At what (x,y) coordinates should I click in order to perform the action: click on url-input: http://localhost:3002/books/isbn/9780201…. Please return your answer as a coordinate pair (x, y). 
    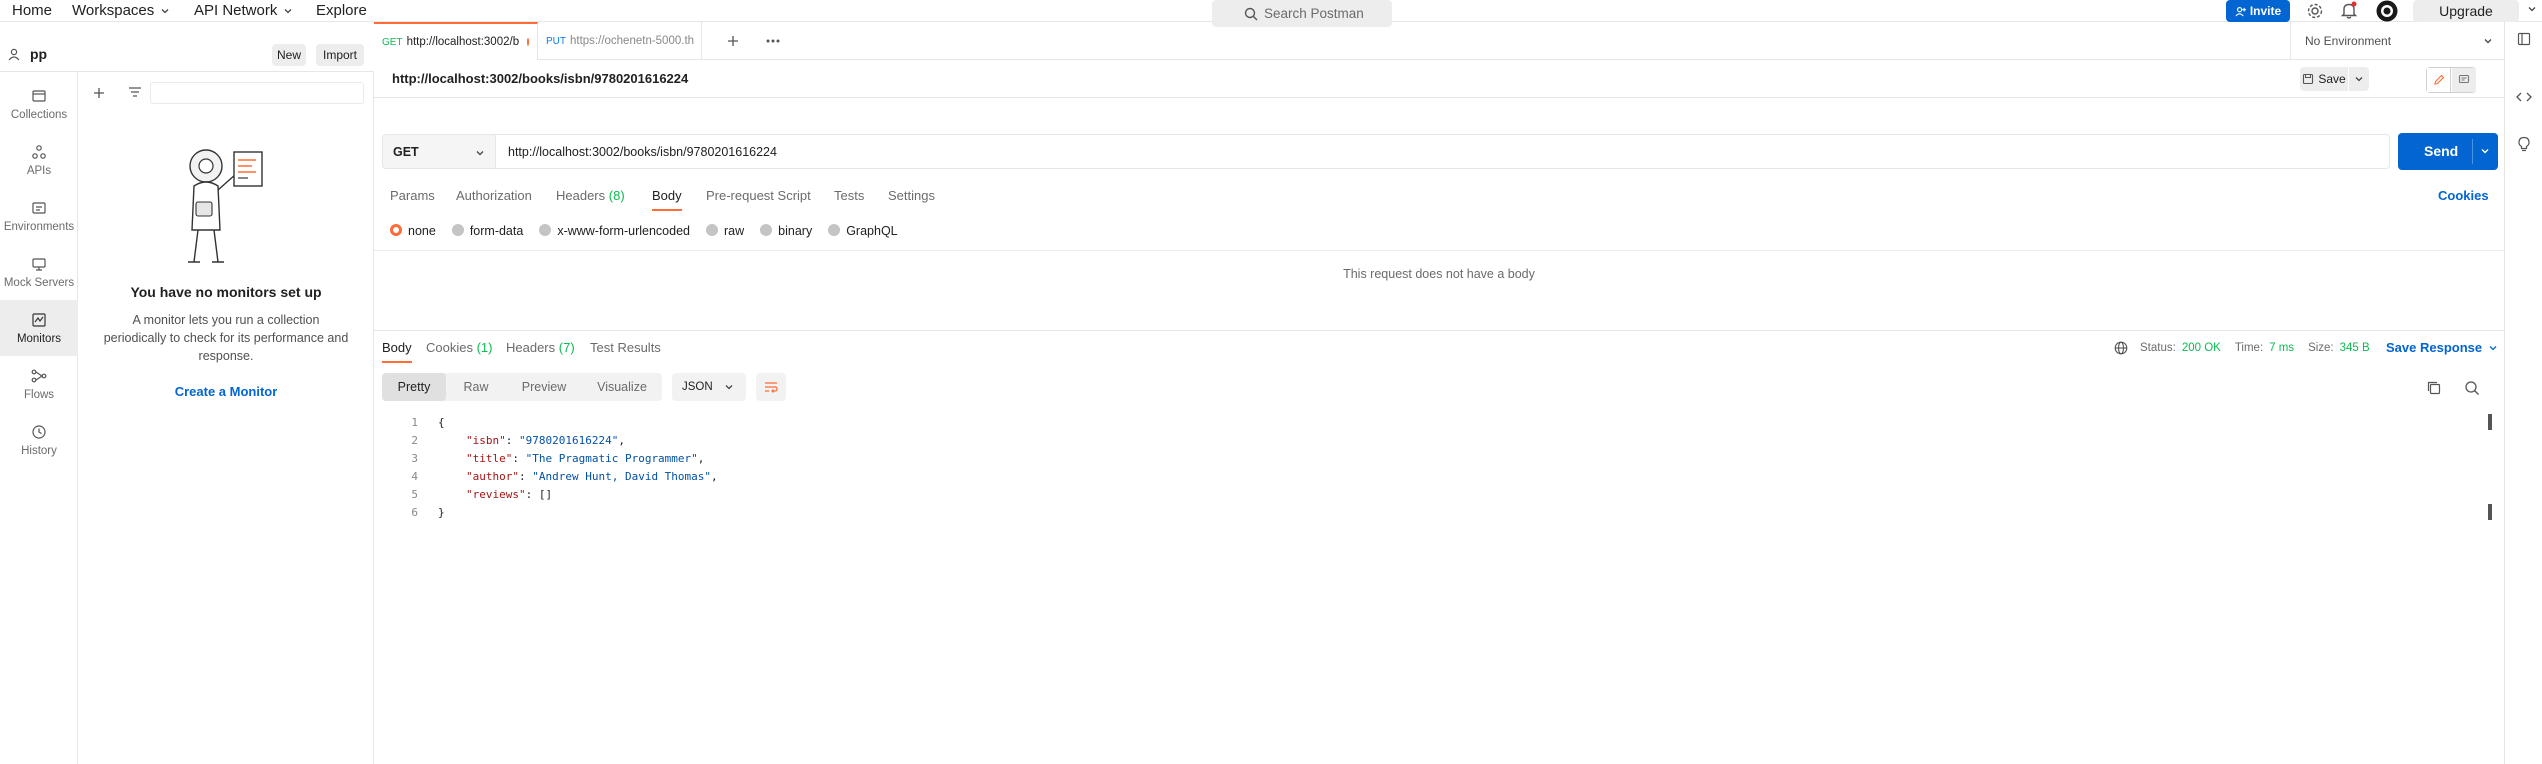
    Looking at the image, I should click on (1443, 151).